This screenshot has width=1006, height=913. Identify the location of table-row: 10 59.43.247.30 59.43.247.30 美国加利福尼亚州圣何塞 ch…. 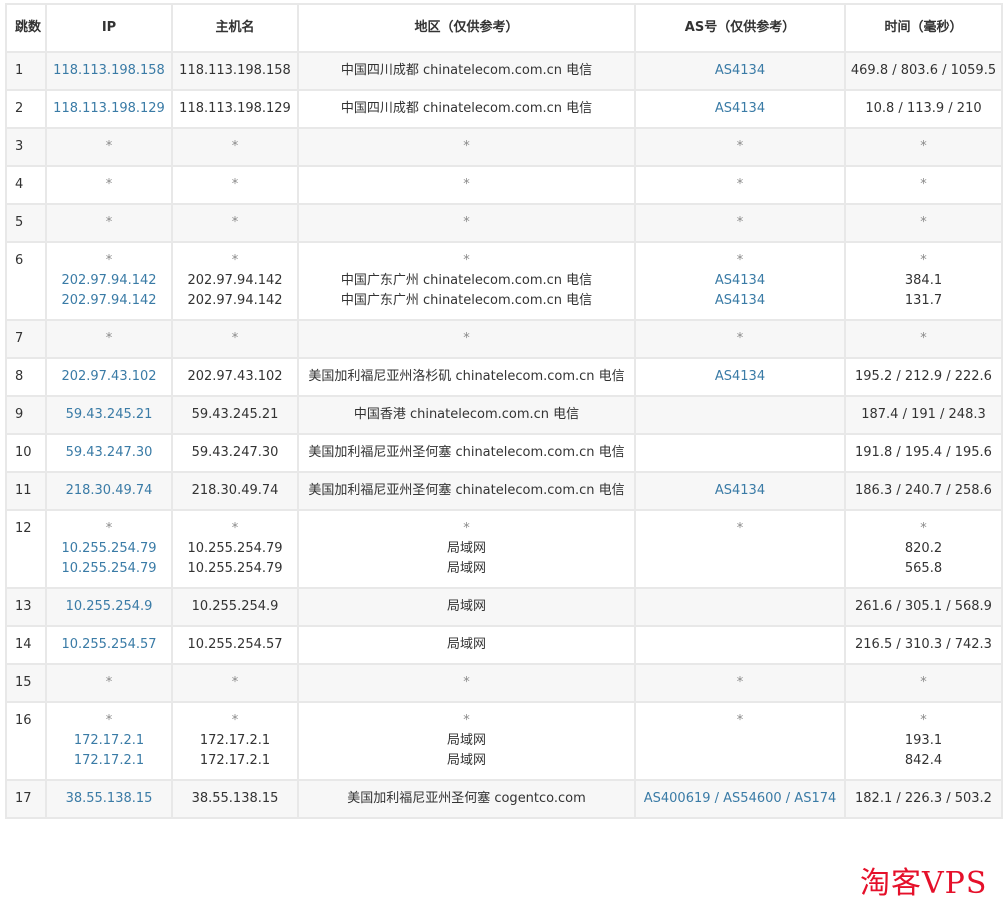
(504, 453).